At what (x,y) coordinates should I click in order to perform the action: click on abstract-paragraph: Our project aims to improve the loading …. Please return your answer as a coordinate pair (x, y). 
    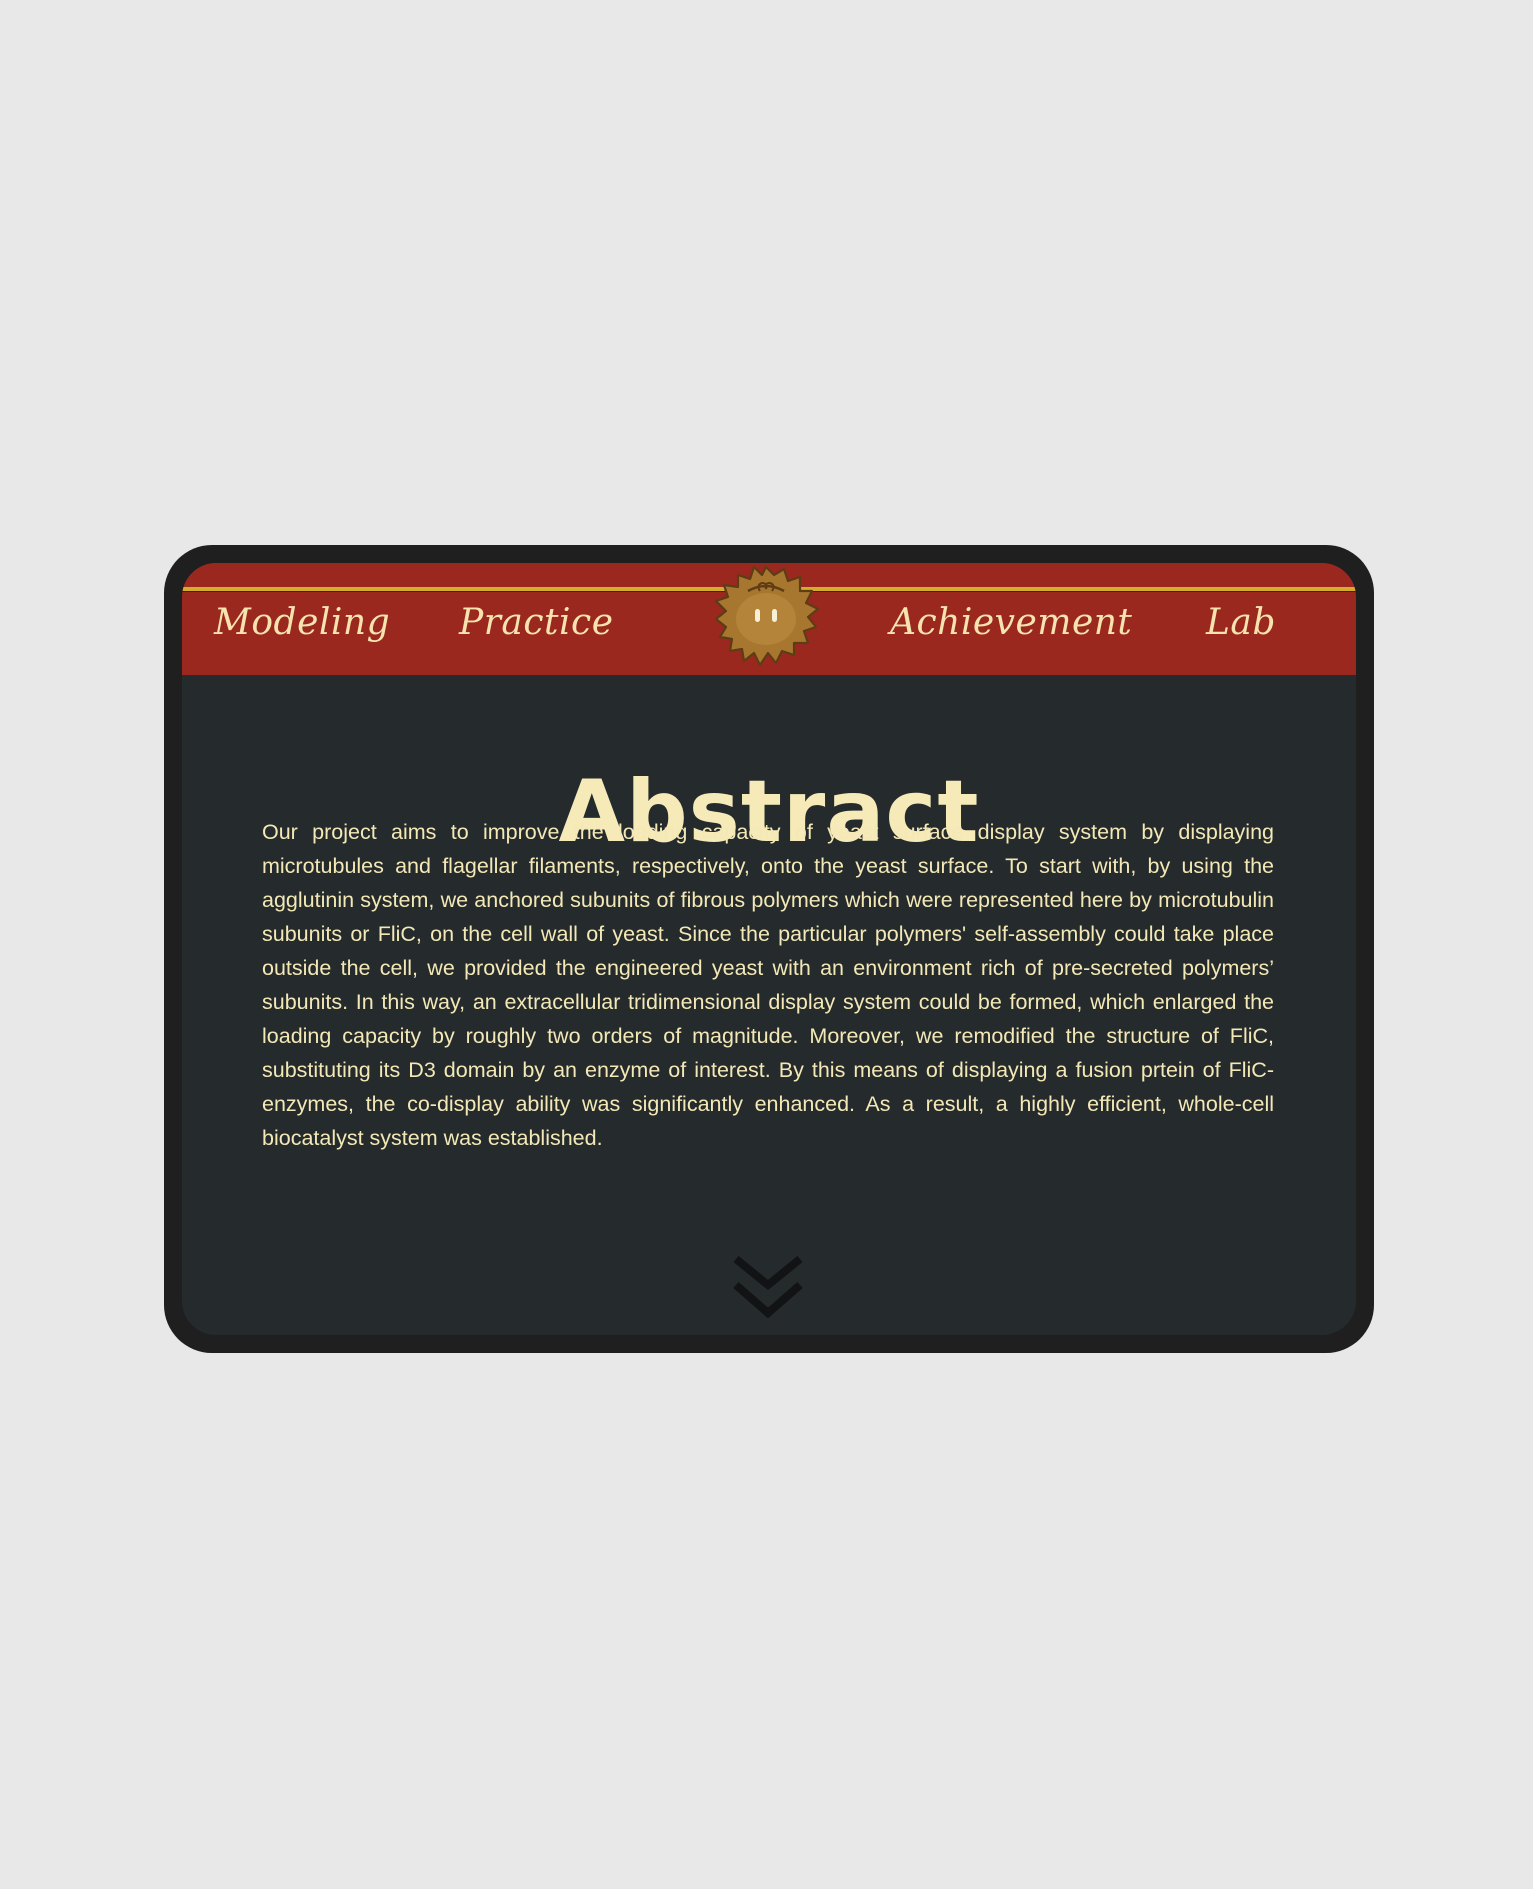
    Looking at the image, I should click on (768, 985).